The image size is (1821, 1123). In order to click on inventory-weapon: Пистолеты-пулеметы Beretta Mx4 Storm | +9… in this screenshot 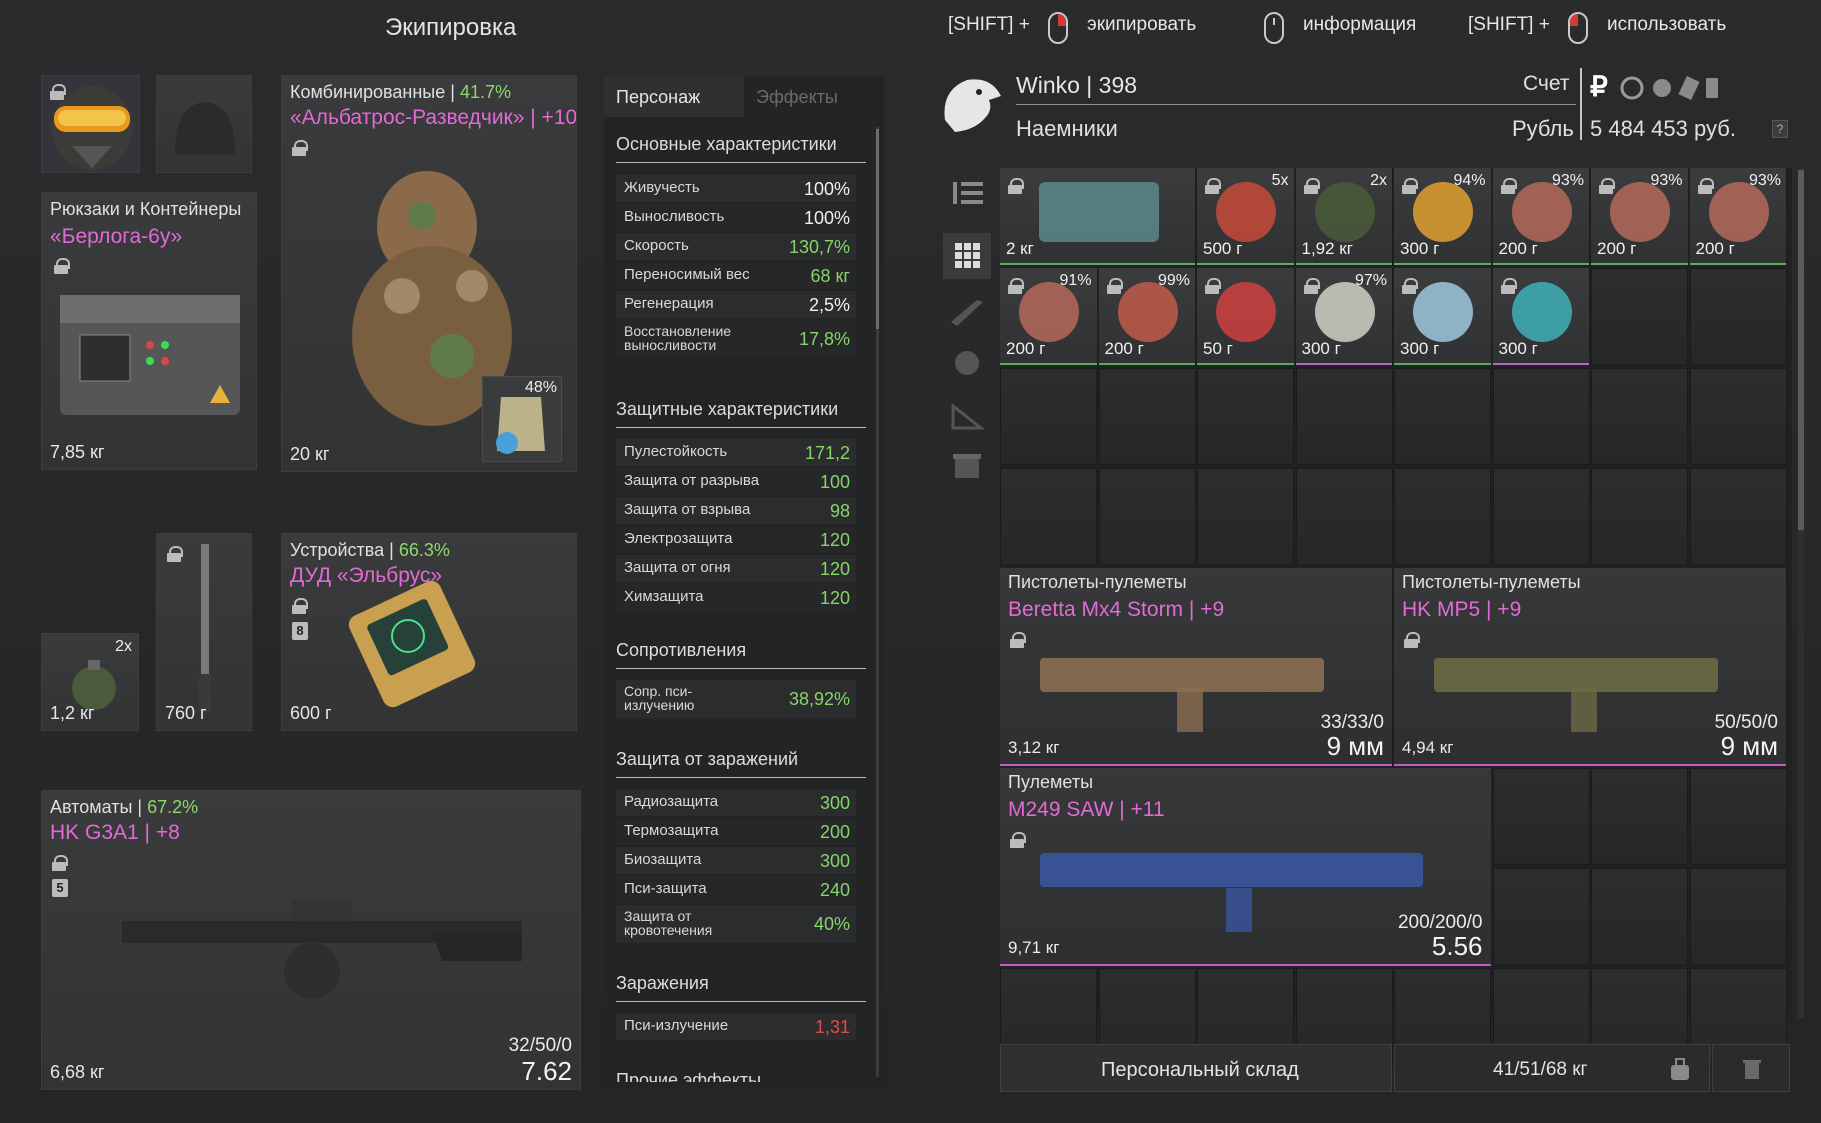, I will do `click(1196, 667)`.